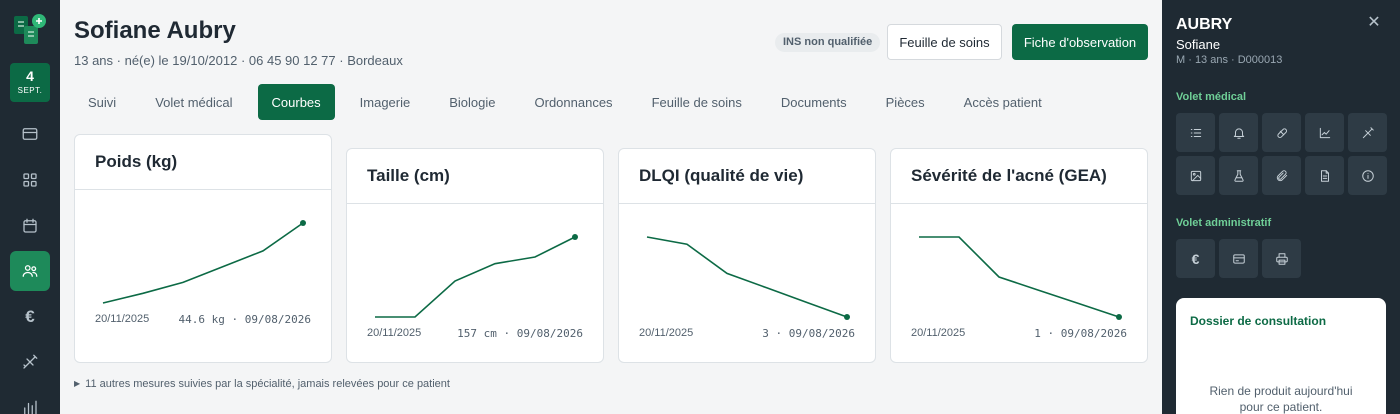 The height and width of the screenshot is (414, 1400). I want to click on curve-last-value: 3 · 09/08/2026, so click(808, 333).